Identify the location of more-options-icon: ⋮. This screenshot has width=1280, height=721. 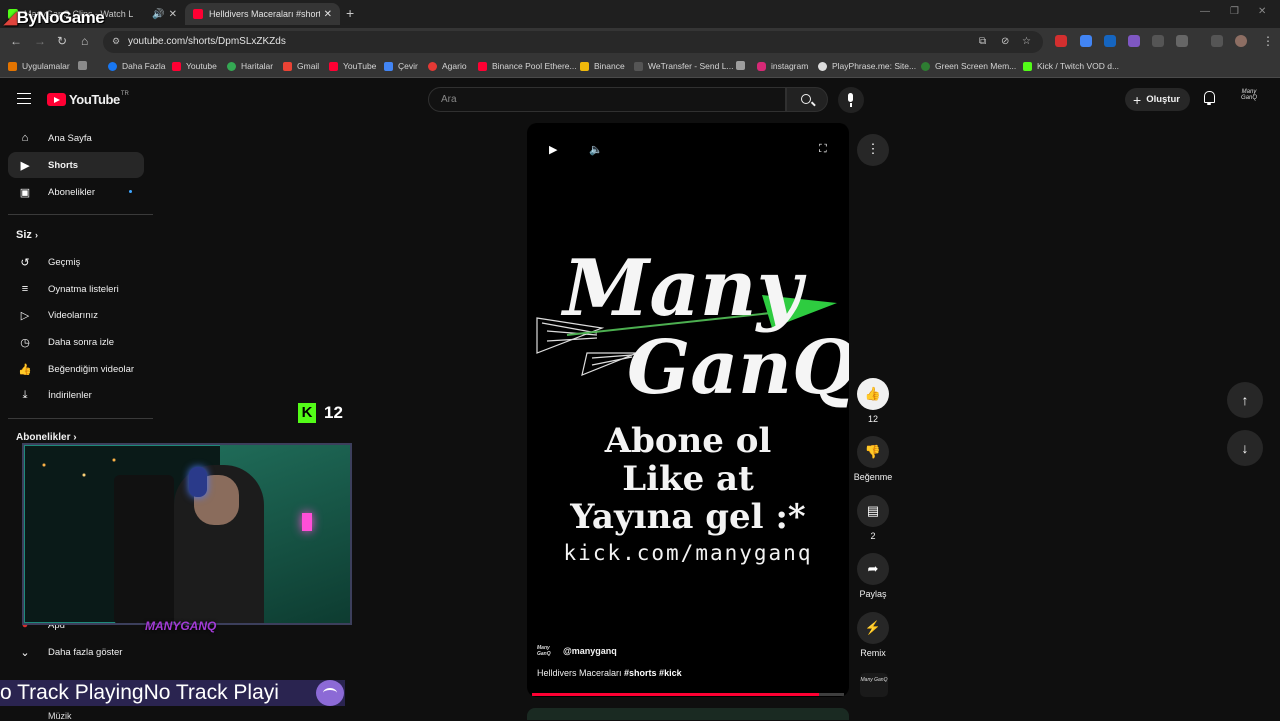
(873, 150).